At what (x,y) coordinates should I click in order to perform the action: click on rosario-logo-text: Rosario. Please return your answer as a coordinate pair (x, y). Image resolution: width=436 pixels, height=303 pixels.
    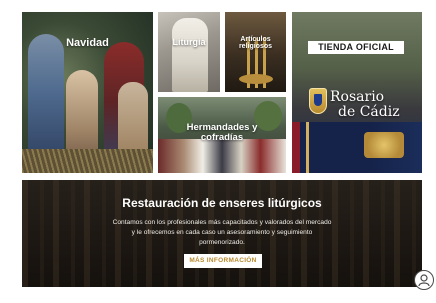
    Looking at the image, I should click on (357, 97).